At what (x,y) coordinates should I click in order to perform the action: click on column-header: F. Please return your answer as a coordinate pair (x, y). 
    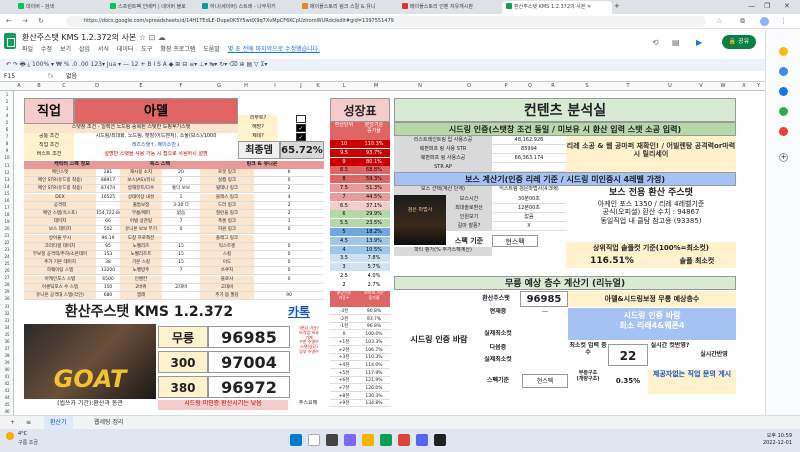
    Looking at the image, I should click on (181, 86).